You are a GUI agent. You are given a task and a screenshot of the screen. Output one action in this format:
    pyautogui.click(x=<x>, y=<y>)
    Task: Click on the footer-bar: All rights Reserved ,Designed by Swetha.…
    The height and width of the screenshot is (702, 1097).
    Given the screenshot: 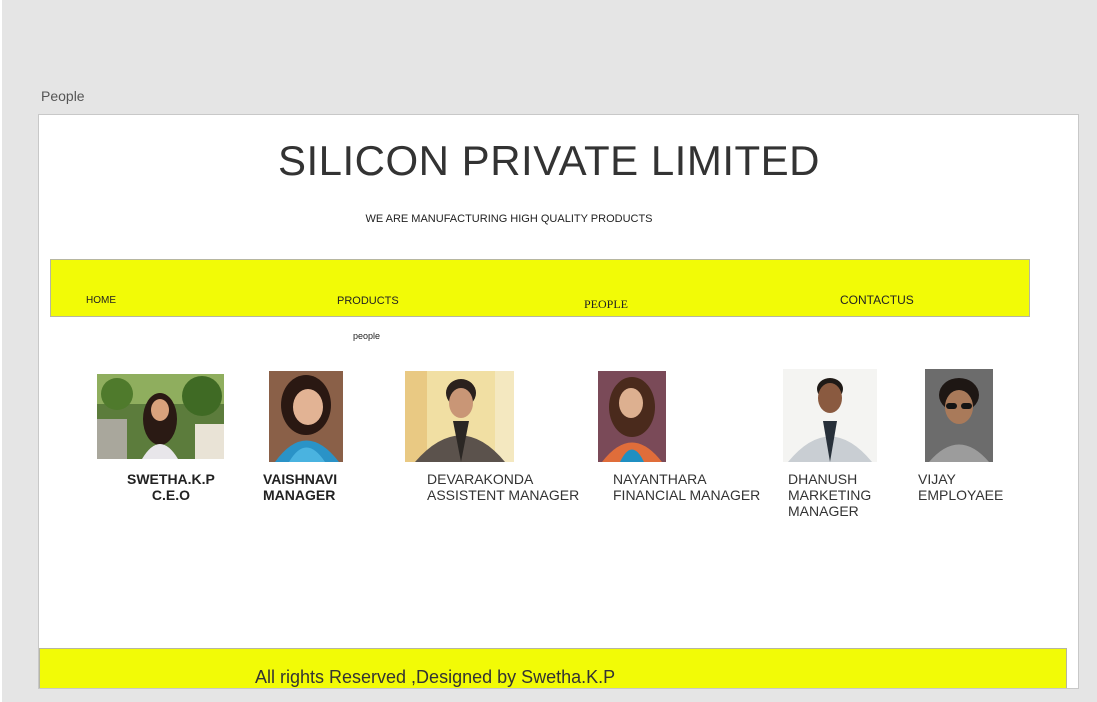 What is the action you would take?
    pyautogui.click(x=553, y=668)
    